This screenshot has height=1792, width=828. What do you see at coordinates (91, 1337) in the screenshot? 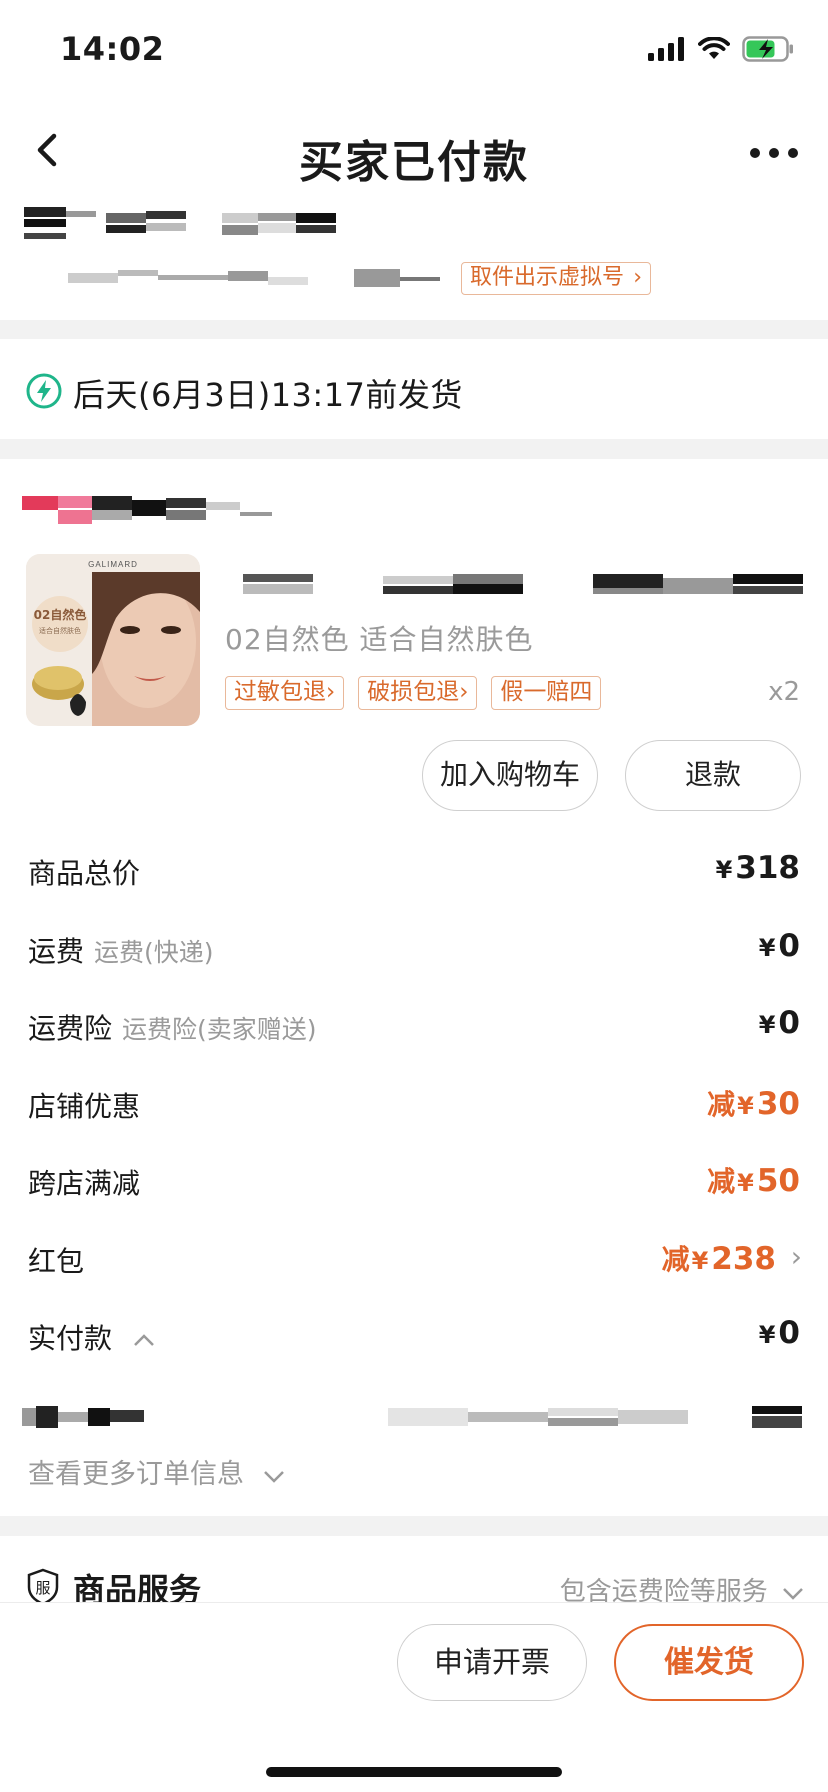
I see `paid-label: 实付款` at bounding box center [91, 1337].